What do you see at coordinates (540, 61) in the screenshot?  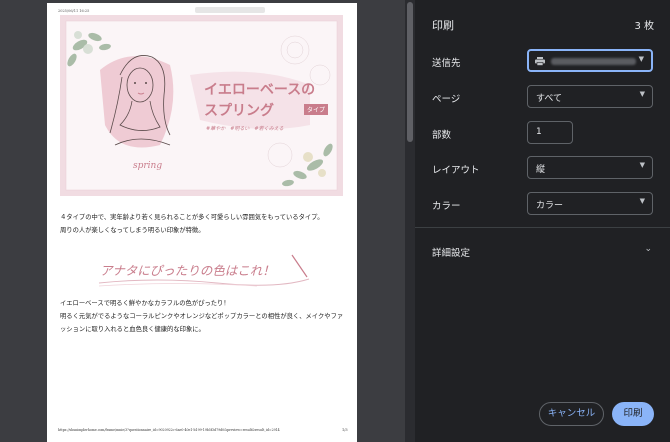 I see `printer-icon` at bounding box center [540, 61].